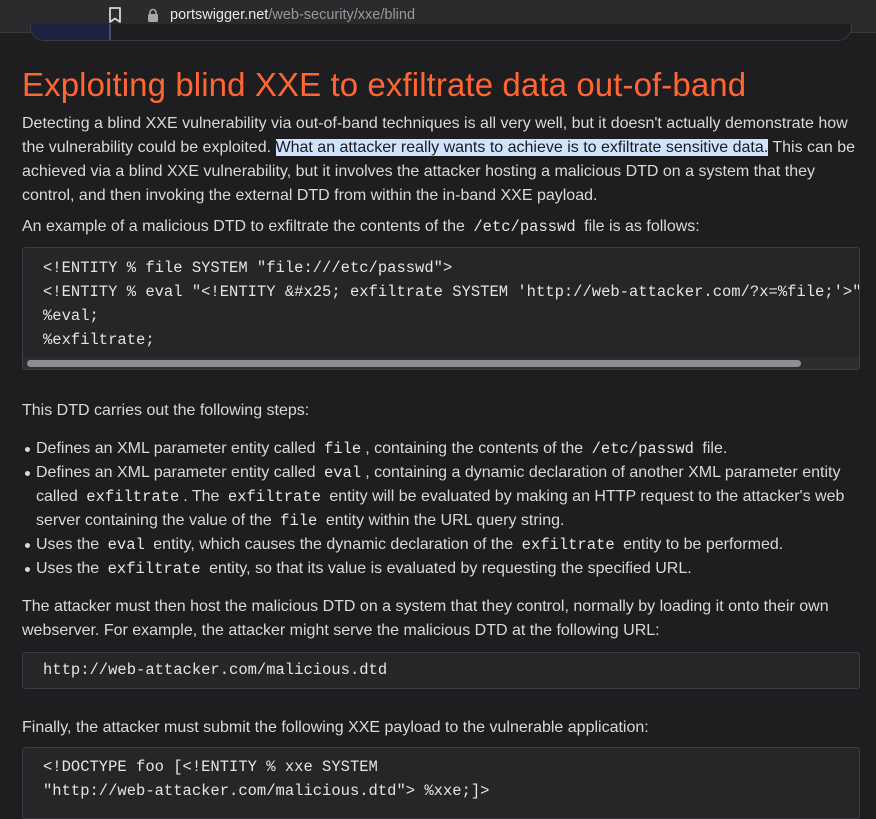  Describe the element at coordinates (70, 32) in the screenshot. I see `header-logo-area` at that location.